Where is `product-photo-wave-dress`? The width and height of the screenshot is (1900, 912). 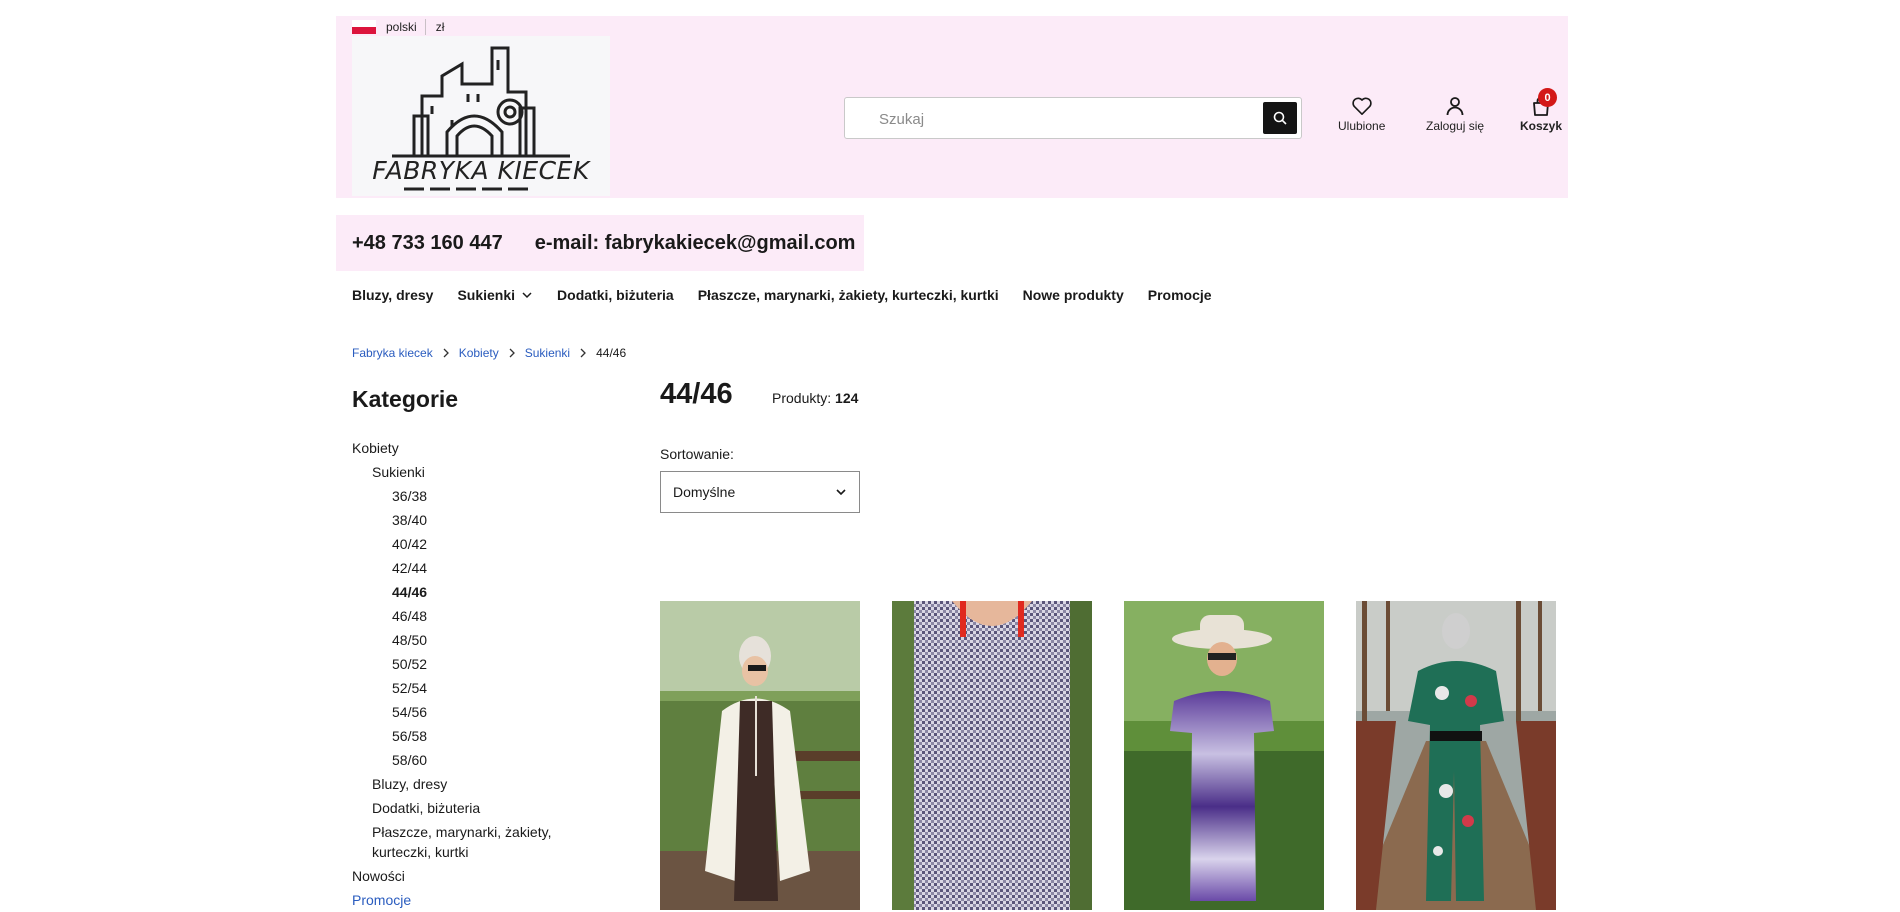 product-photo-wave-dress is located at coordinates (1224, 755).